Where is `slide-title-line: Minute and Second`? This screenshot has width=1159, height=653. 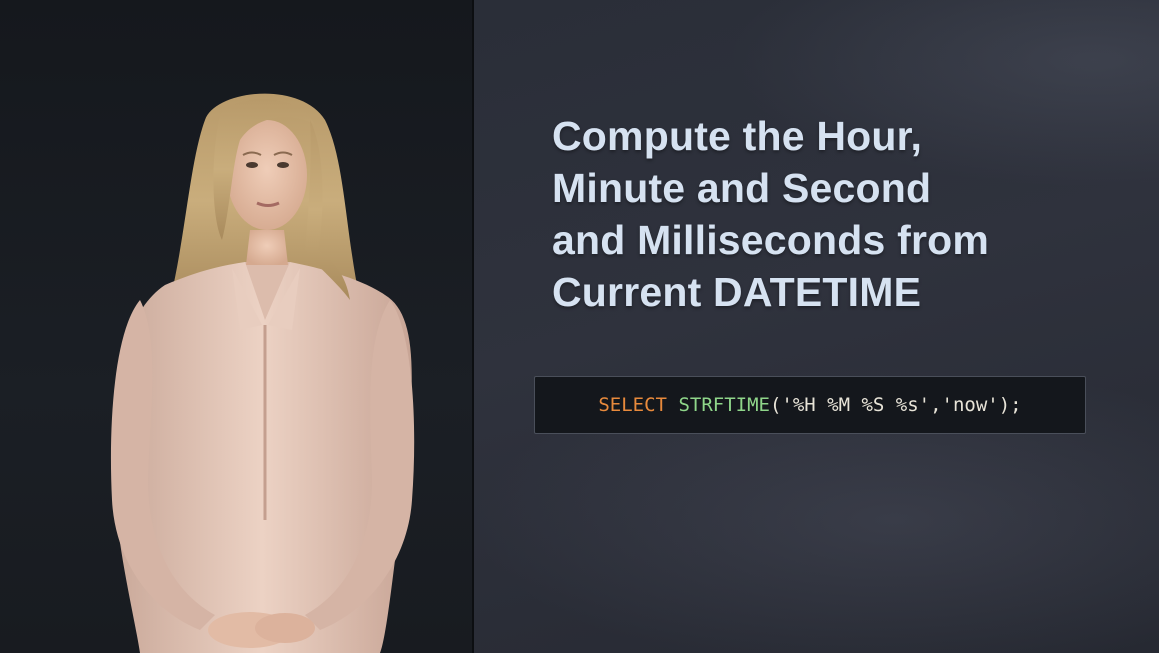 slide-title-line: Minute and Second is located at coordinates (742, 188).